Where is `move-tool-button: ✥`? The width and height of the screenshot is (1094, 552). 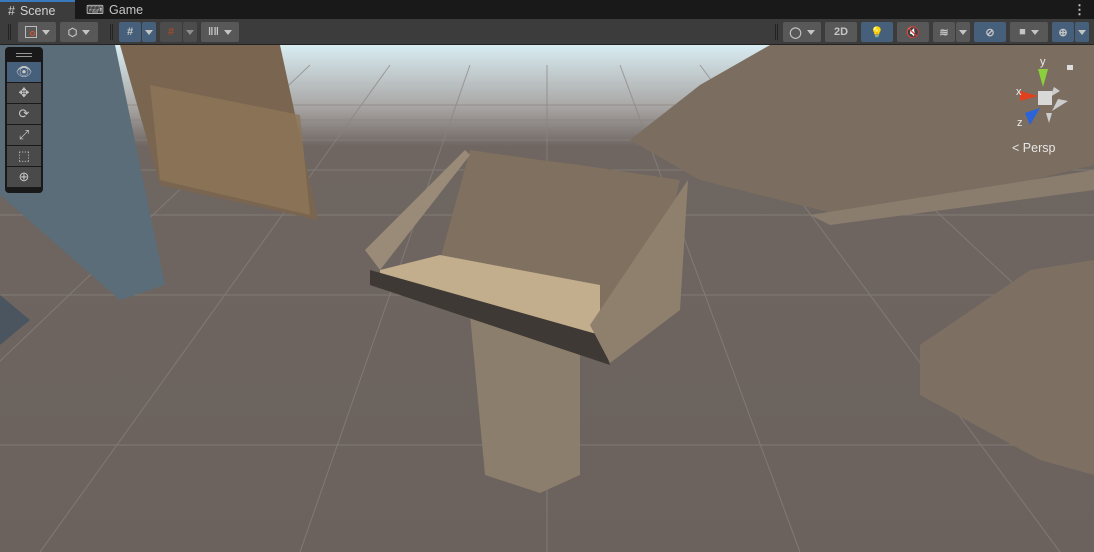
move-tool-button: ✥ is located at coordinates (24, 93).